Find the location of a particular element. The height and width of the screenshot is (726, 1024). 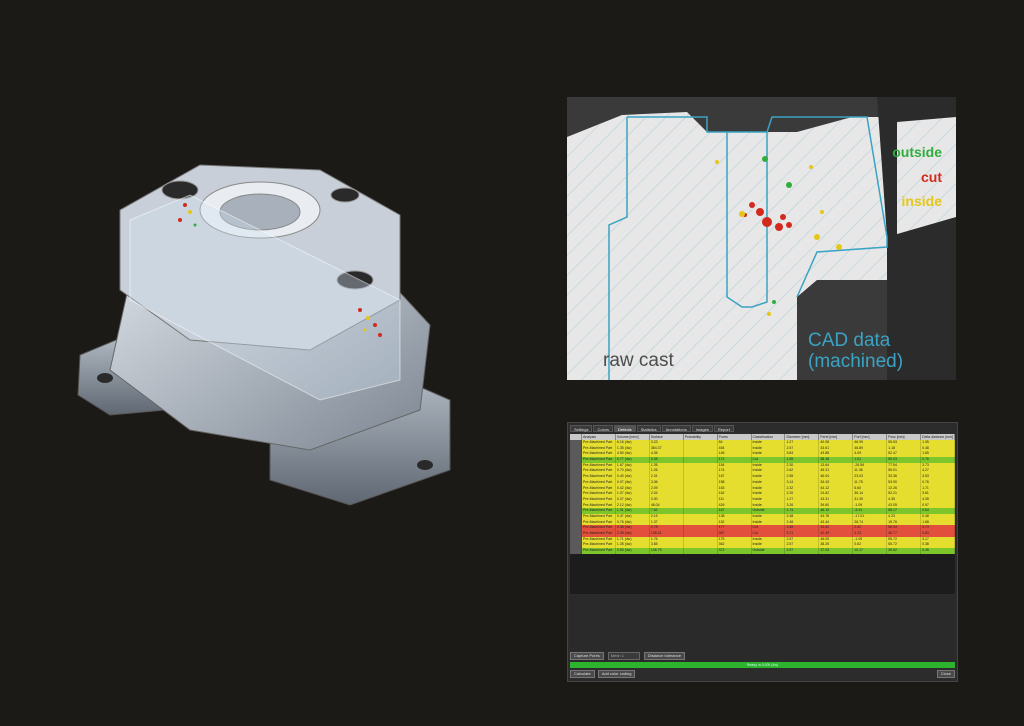

cad-data-label-line2: (machined) is located at coordinates (856, 361).